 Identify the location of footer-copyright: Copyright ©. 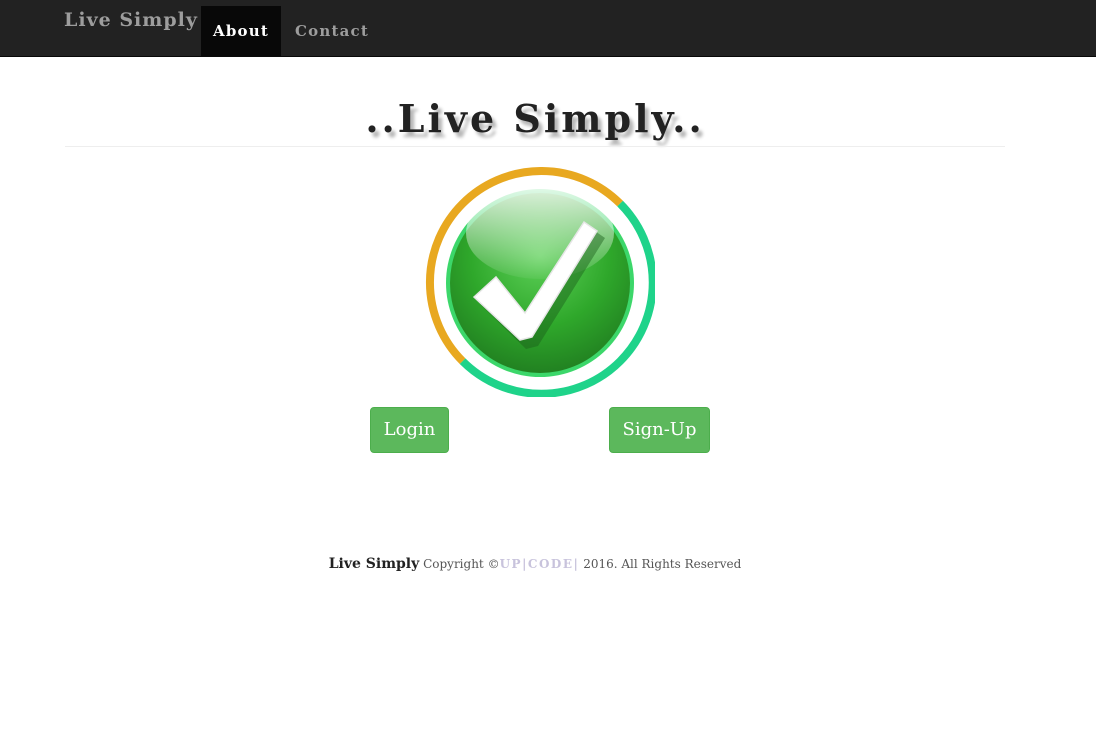
(461, 564).